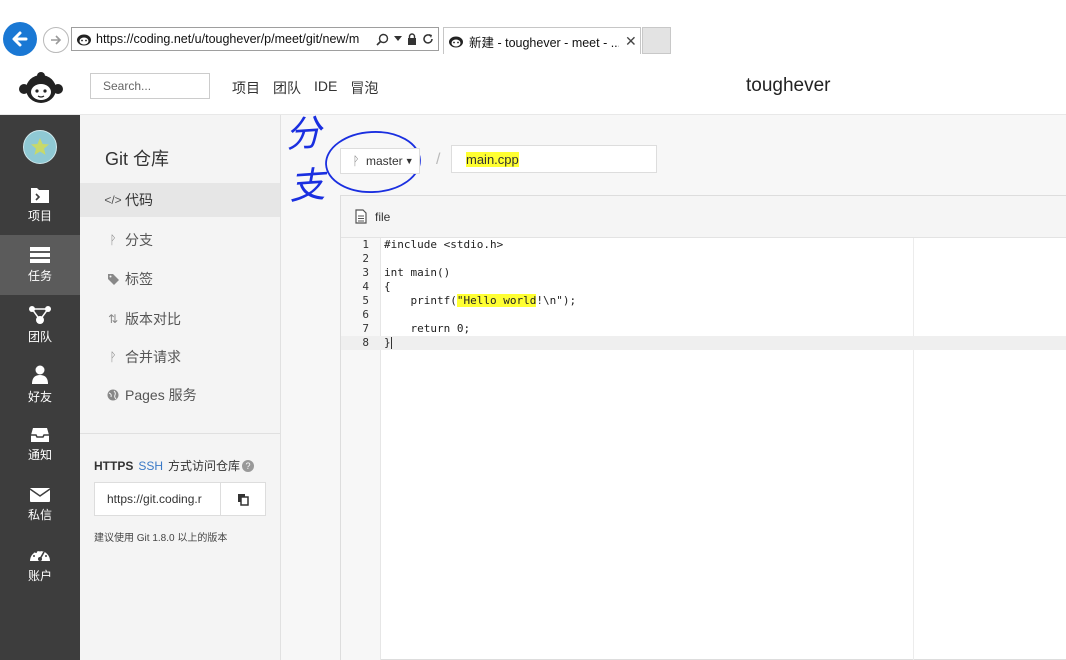 This screenshot has height=660, width=1066. I want to click on search-input, so click(150, 86).